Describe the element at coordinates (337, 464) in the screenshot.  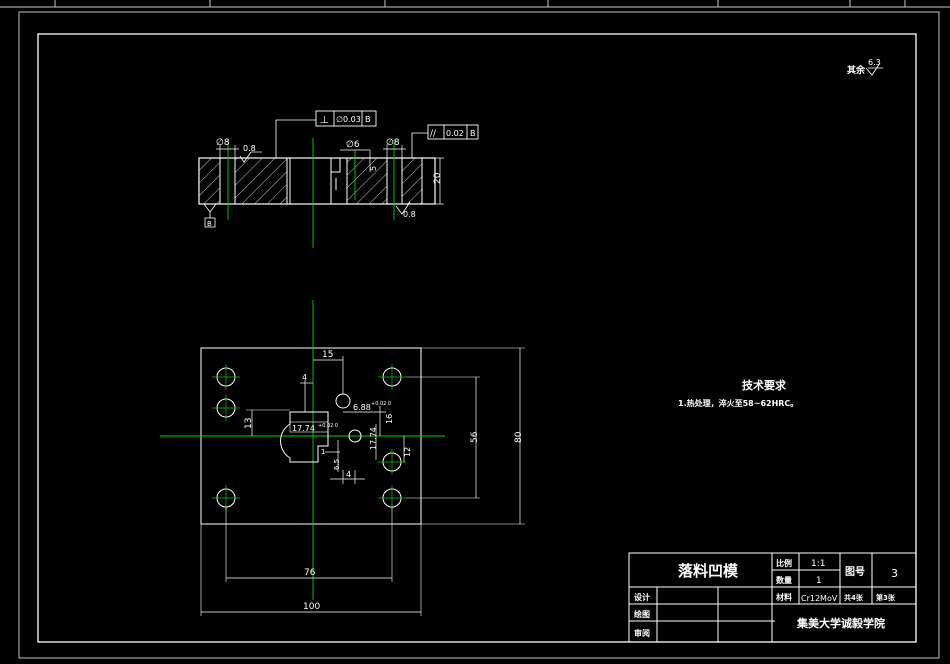
I see `dim-6-5: 6.5` at that location.